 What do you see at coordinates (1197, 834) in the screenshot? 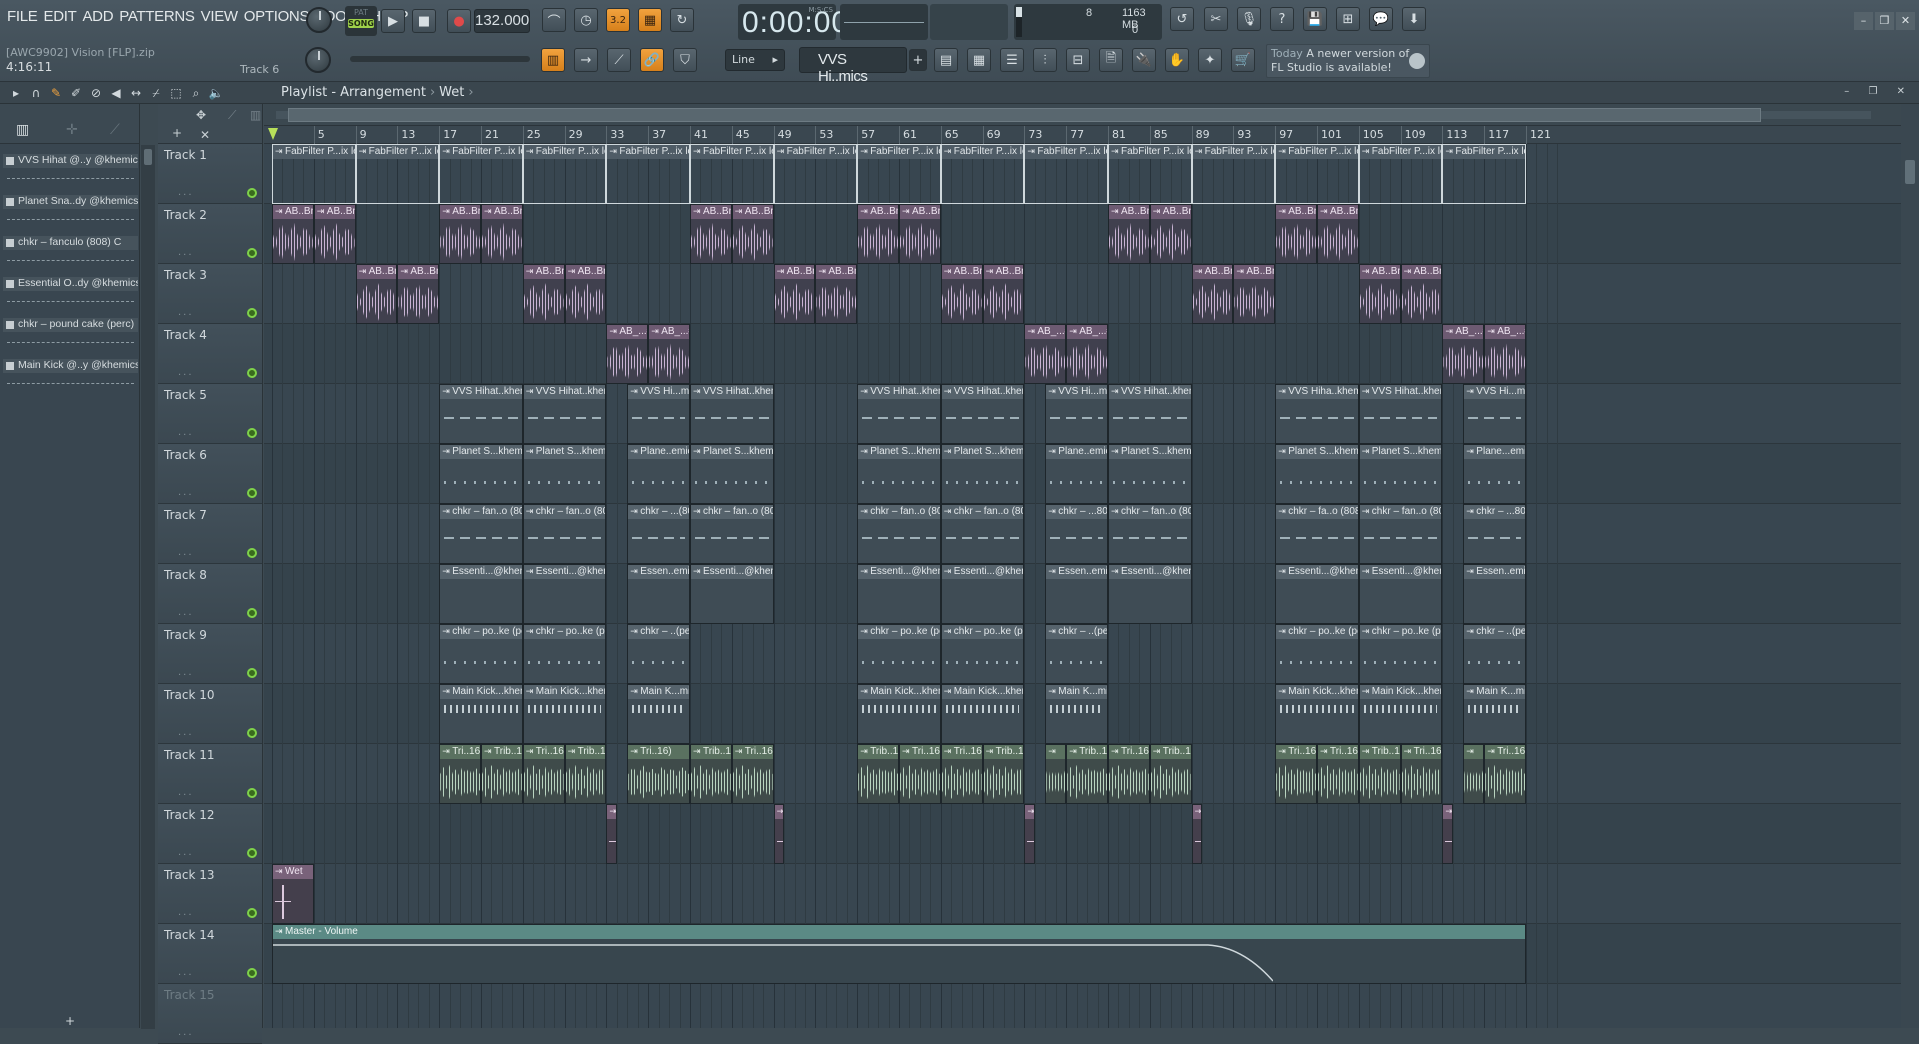
I see `audio-perc-clip` at bounding box center [1197, 834].